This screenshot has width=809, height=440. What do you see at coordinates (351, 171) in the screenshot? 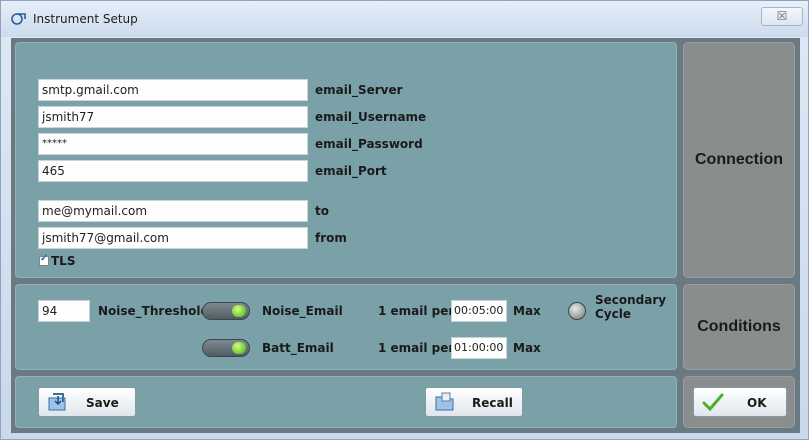
I see `email-port-label: email_Port` at bounding box center [351, 171].